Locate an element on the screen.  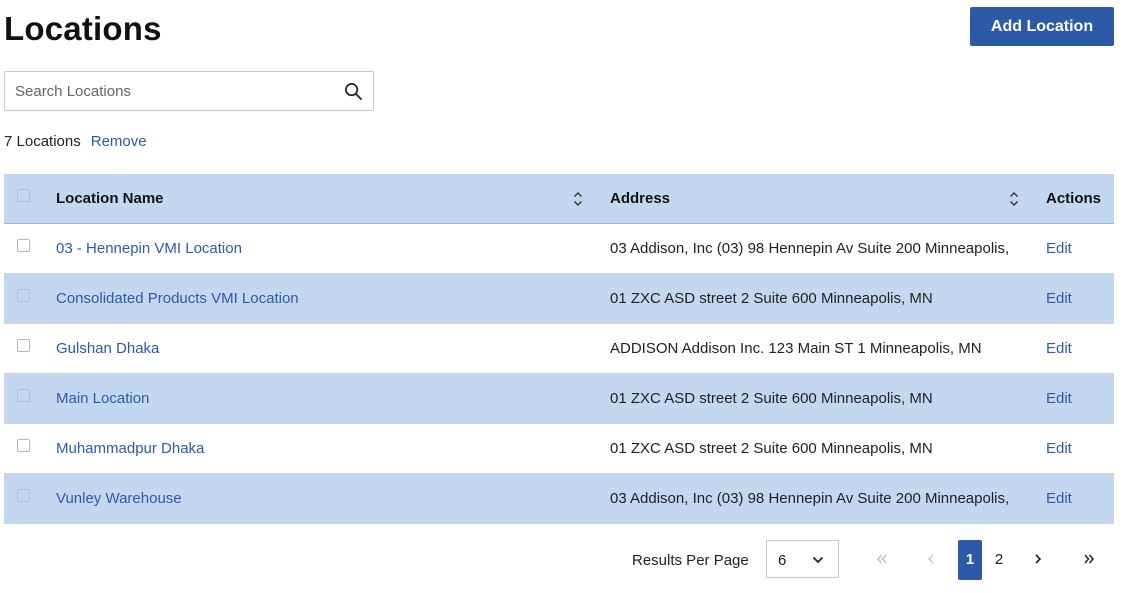
results-summary: 7 Locations Remove is located at coordinates (75, 141).